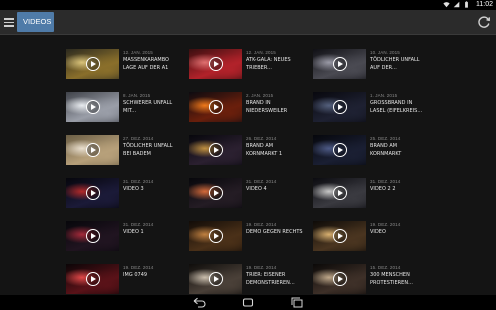 The width and height of the screenshot is (496, 310). I want to click on action-bar: VIDEOS, so click(248, 22).